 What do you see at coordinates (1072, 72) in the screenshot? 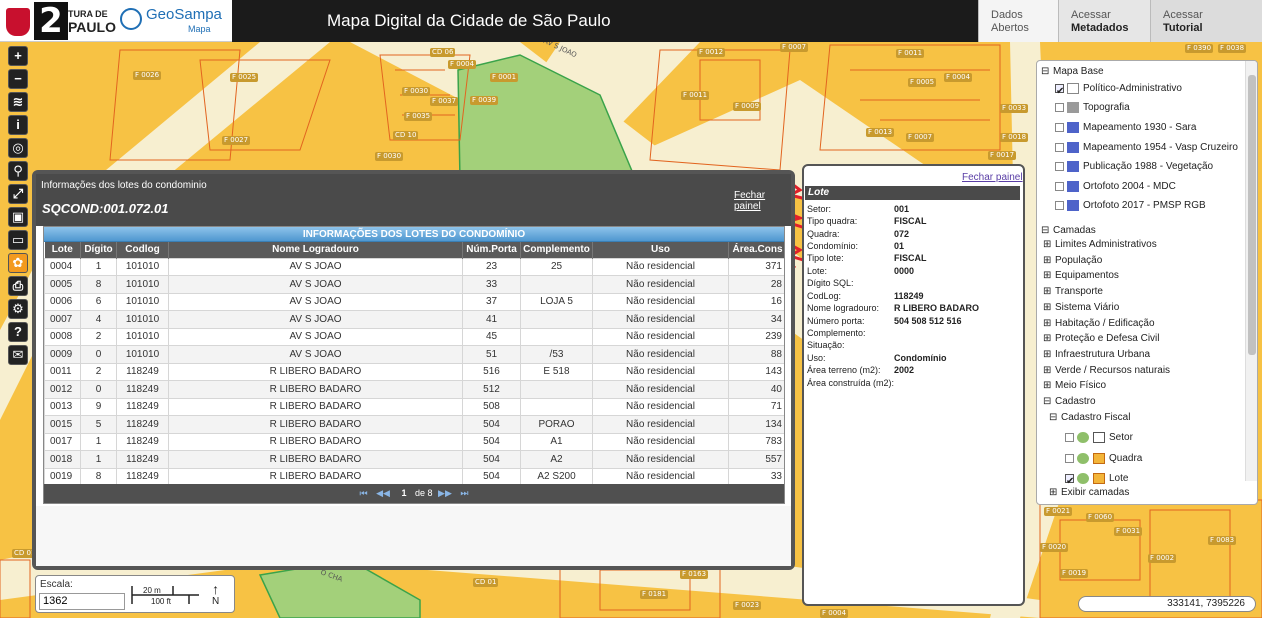
I see `base-map-group: ⊟ Mapa Base` at bounding box center [1072, 72].